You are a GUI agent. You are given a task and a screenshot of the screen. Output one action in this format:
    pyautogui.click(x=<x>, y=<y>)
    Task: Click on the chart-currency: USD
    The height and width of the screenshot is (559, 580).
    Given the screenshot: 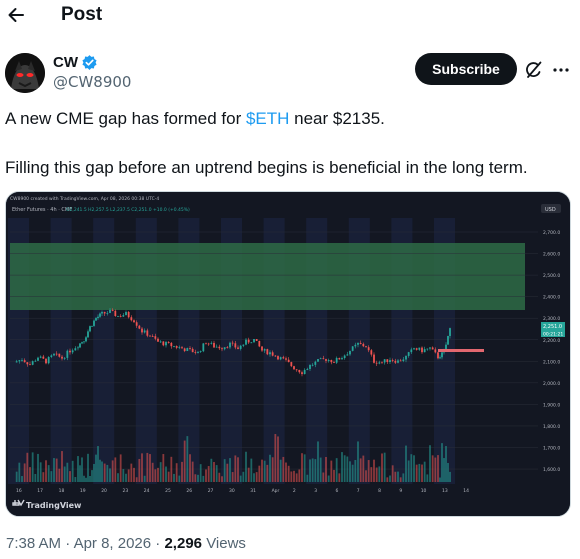 What is the action you would take?
    pyautogui.click(x=550, y=210)
    